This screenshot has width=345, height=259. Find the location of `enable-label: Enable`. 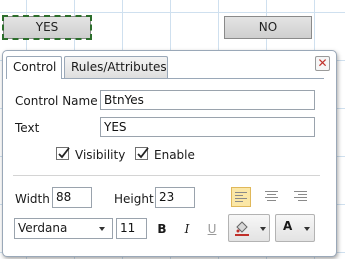

enable-label: Enable is located at coordinates (174, 155).